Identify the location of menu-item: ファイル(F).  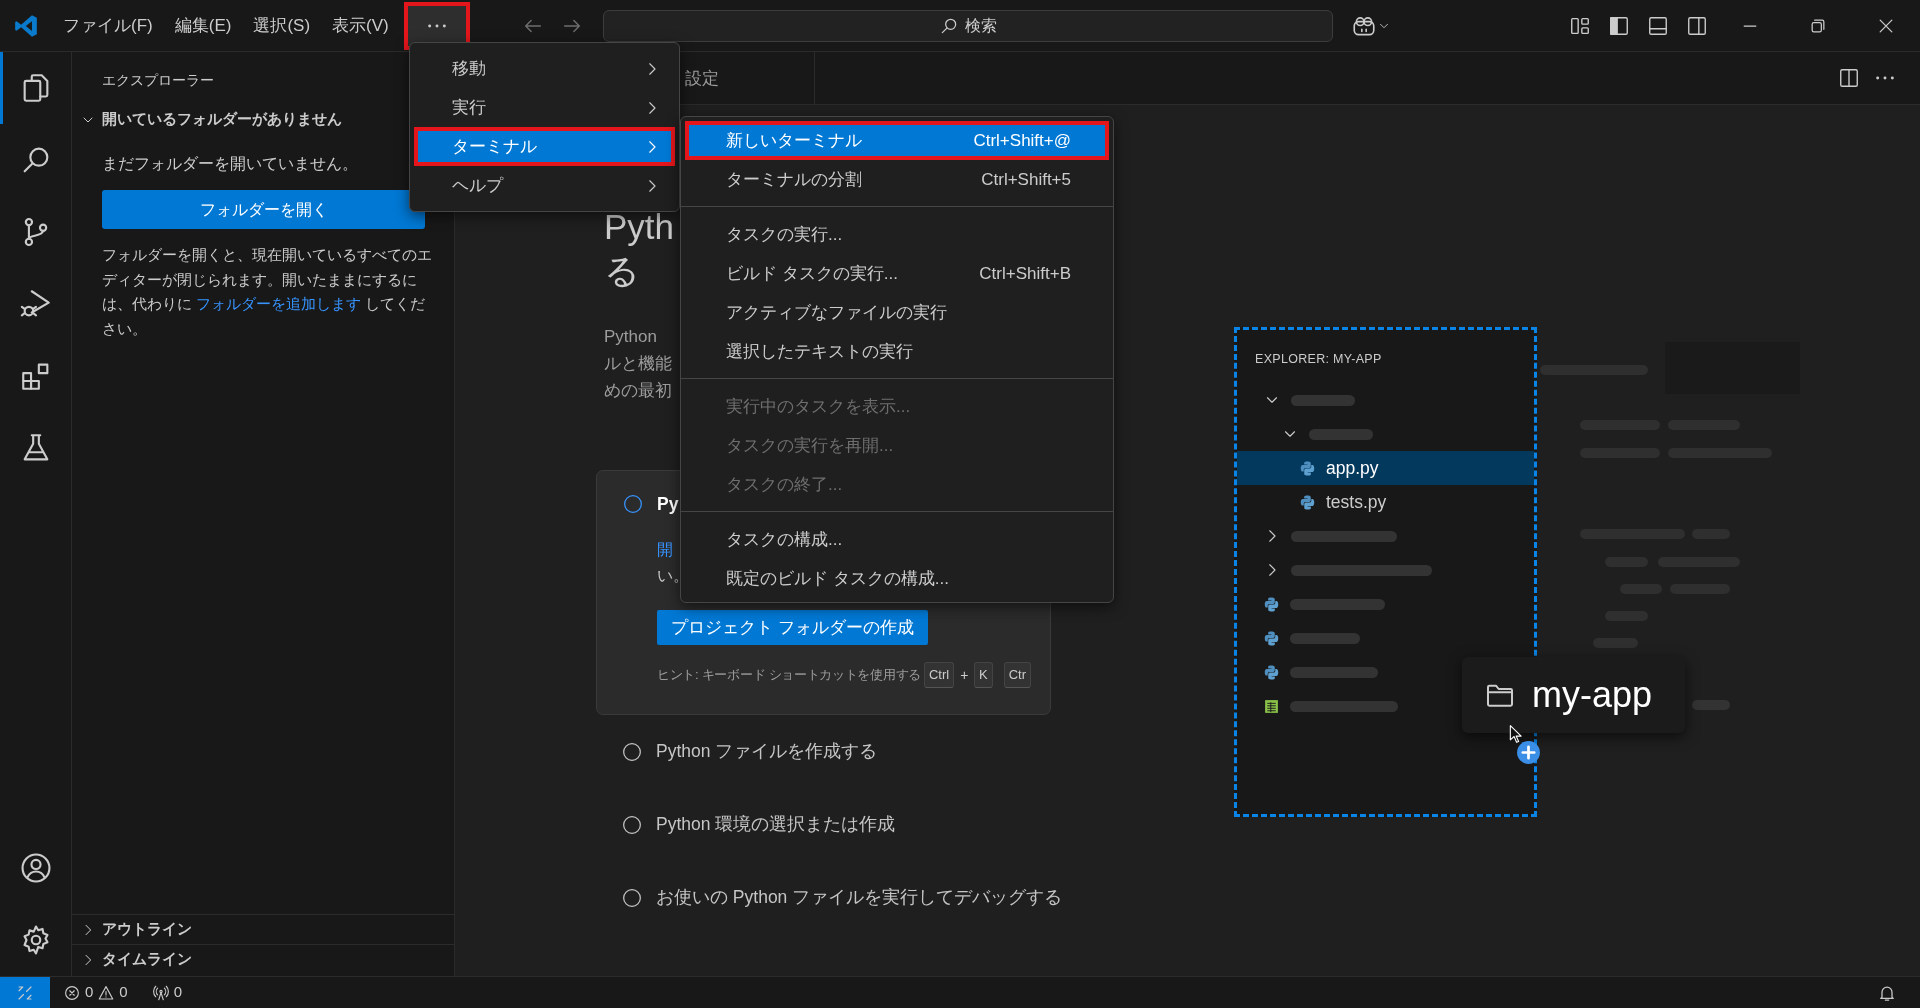
(108, 25).